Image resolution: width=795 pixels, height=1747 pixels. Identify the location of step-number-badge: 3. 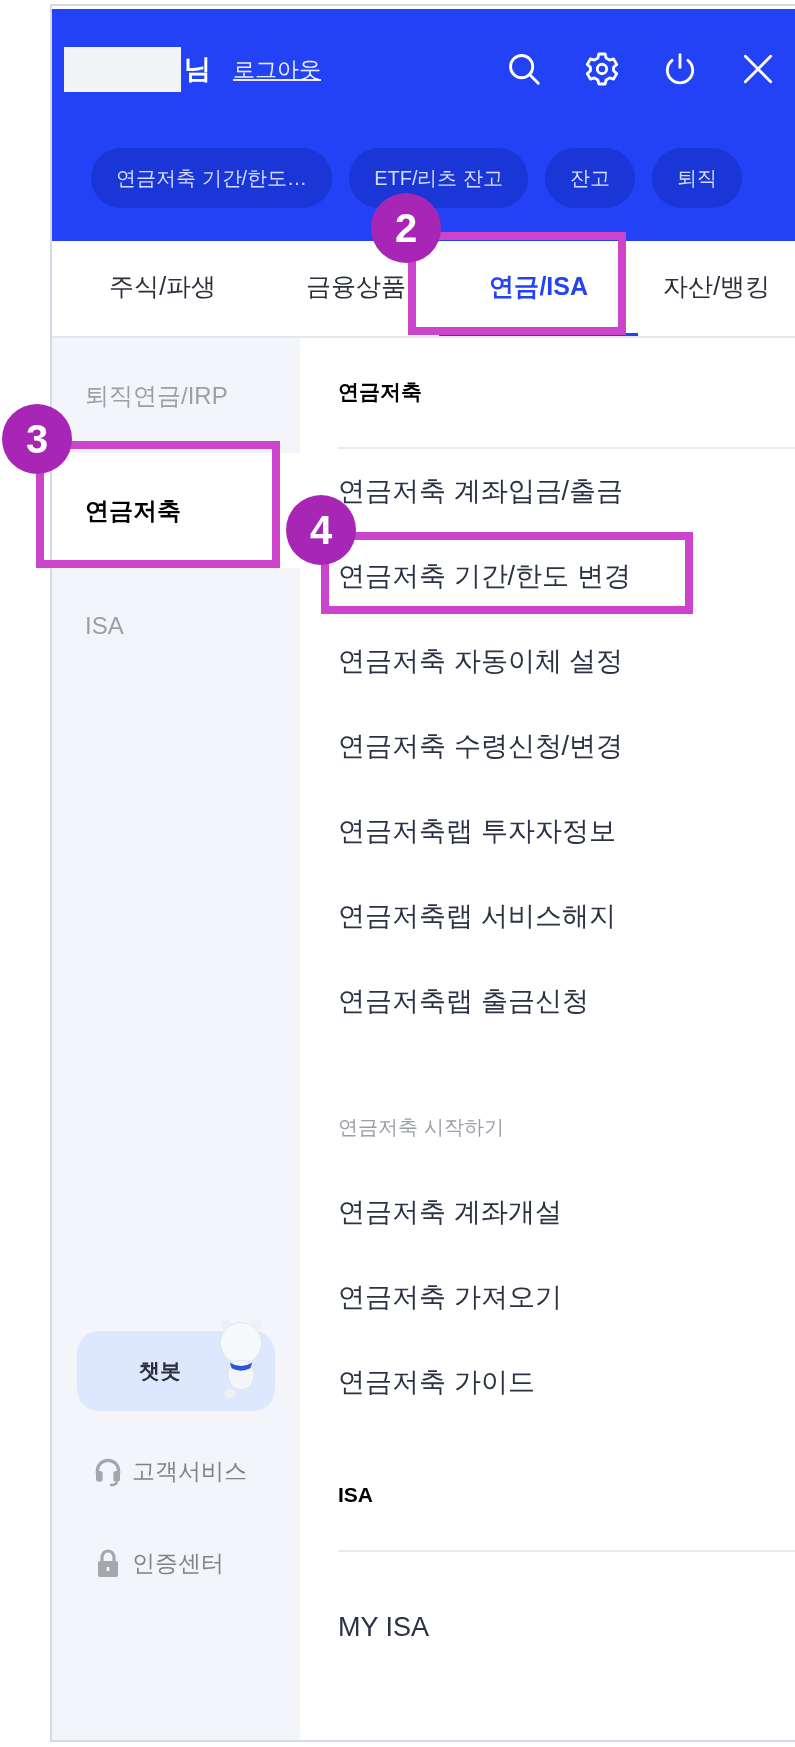
(37, 439).